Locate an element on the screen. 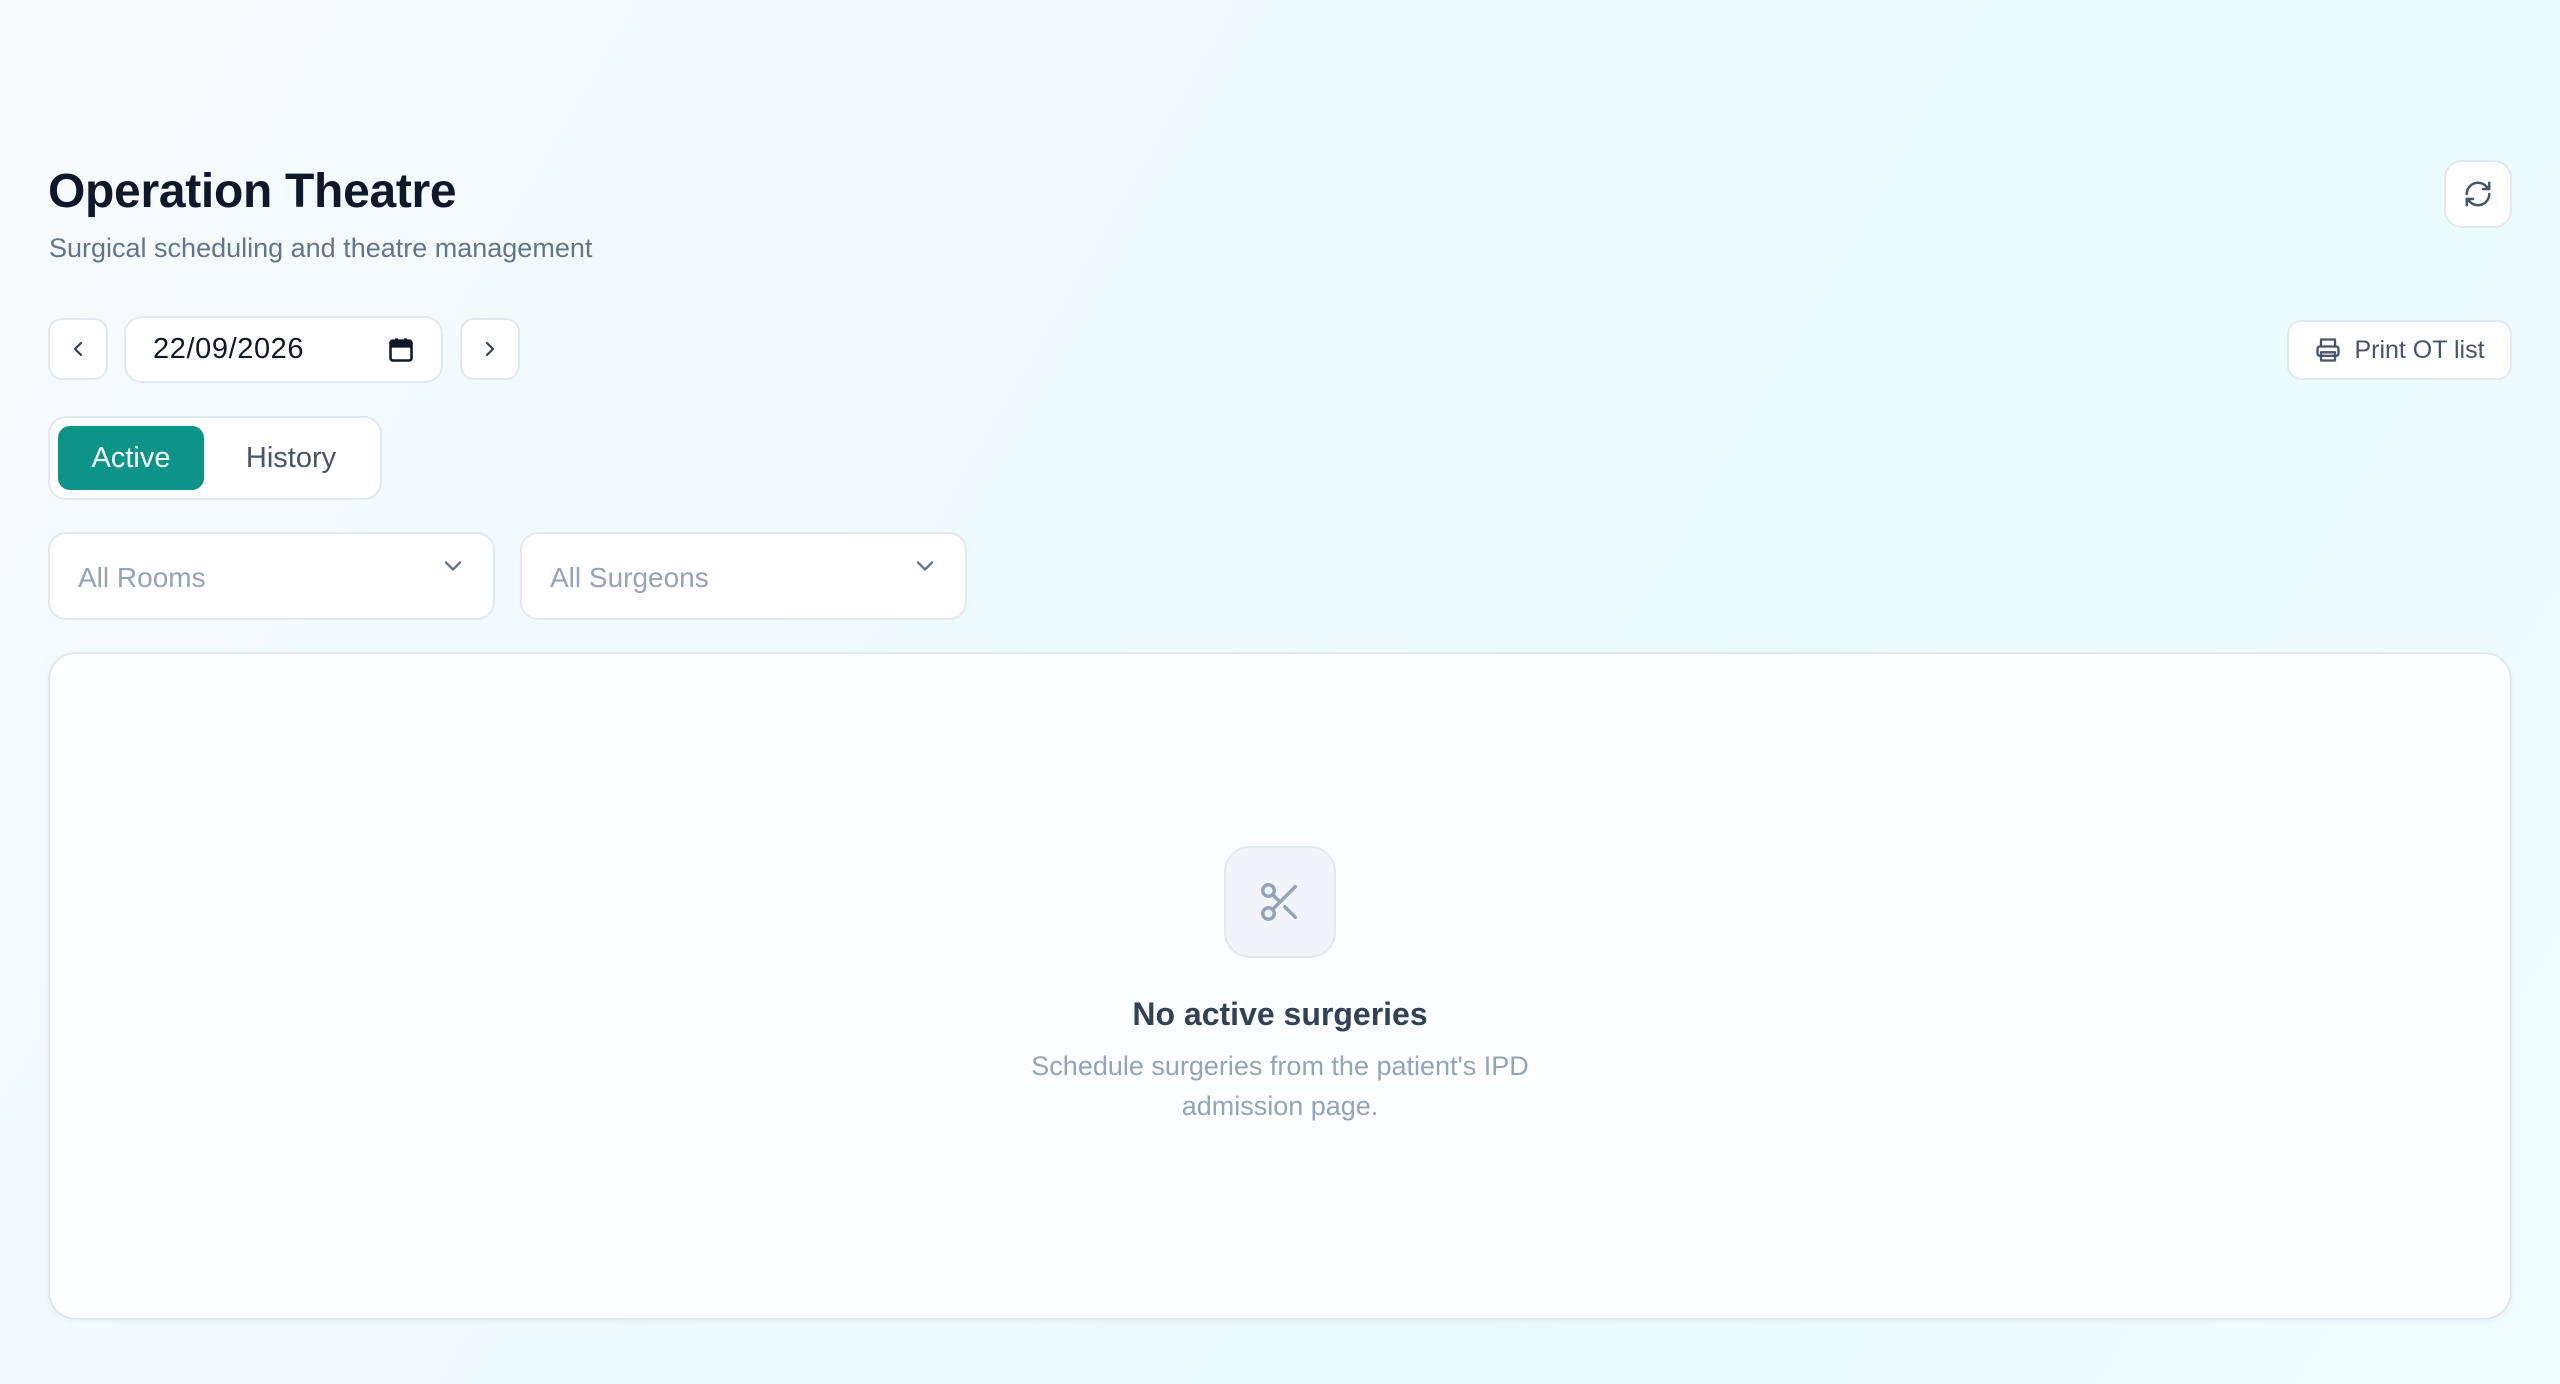  empty-state-icon-box is located at coordinates (1280, 902).